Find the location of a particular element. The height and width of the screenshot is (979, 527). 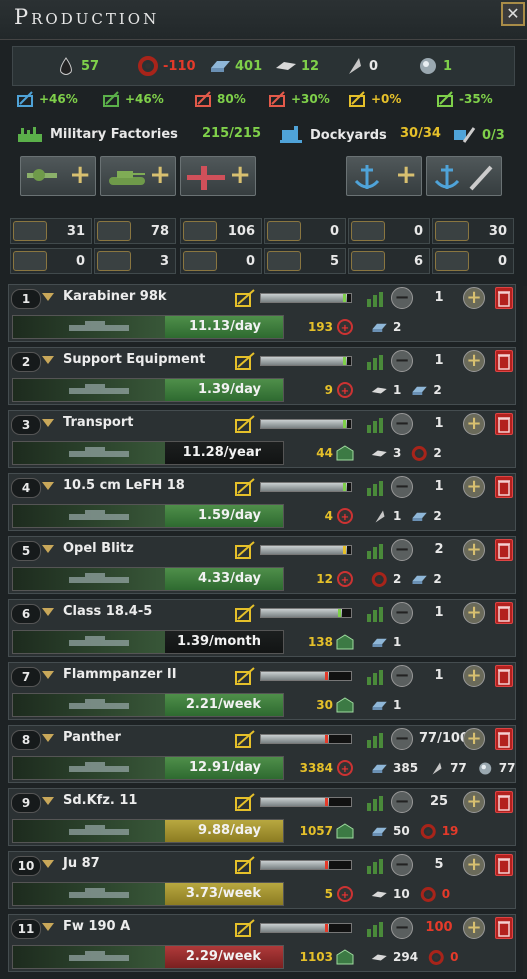

production-line: 7 Flammpanzer II − 1 +2.21/week 30 1 is located at coordinates (262, 691).